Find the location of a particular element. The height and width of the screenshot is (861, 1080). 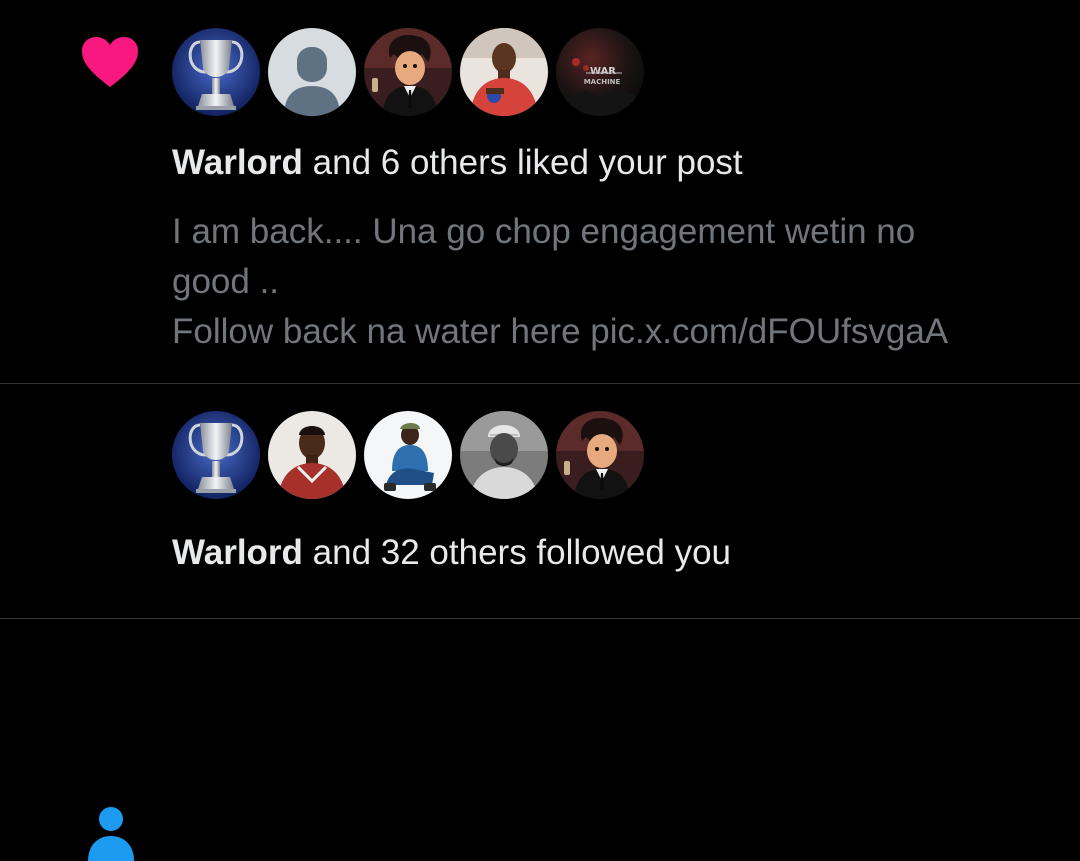

like-headline: Warlord and 6 others liked your post is located at coordinates (457, 163).